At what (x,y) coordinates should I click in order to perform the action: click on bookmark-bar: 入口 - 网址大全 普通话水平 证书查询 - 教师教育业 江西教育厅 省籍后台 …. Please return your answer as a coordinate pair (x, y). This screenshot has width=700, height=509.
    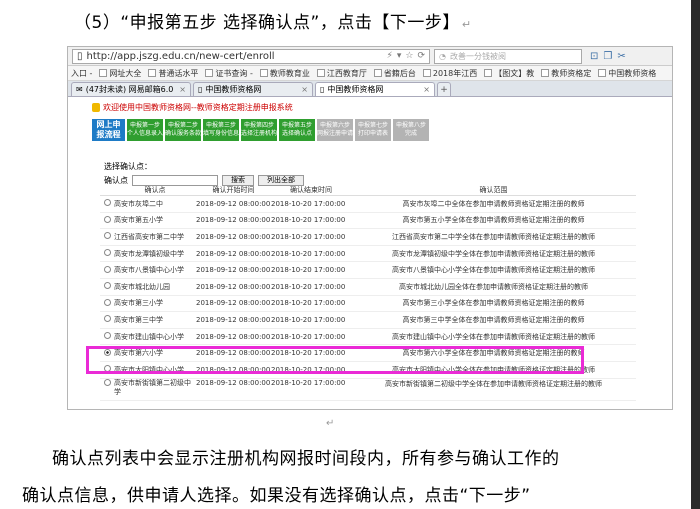
    Looking at the image, I should click on (370, 73).